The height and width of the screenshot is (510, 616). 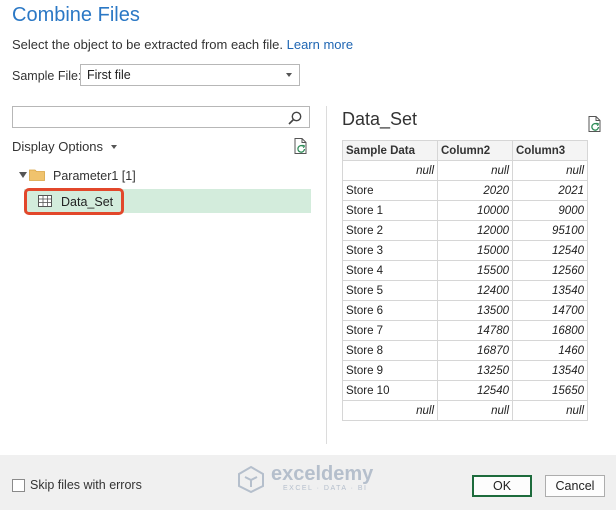 I want to click on table-cell: 2020, so click(x=475, y=190).